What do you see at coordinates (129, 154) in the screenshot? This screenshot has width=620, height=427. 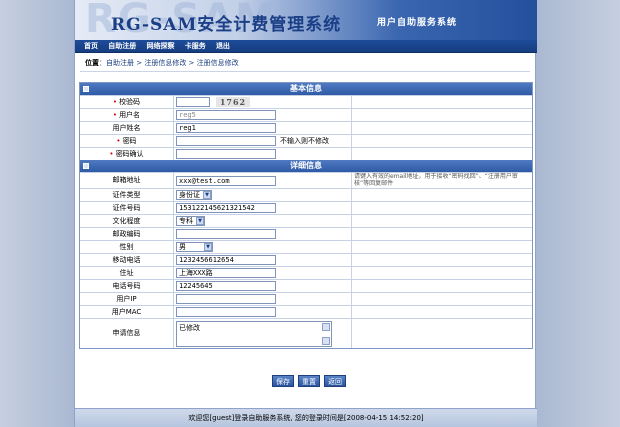 I see `confirm-label: 密码确认` at bounding box center [129, 154].